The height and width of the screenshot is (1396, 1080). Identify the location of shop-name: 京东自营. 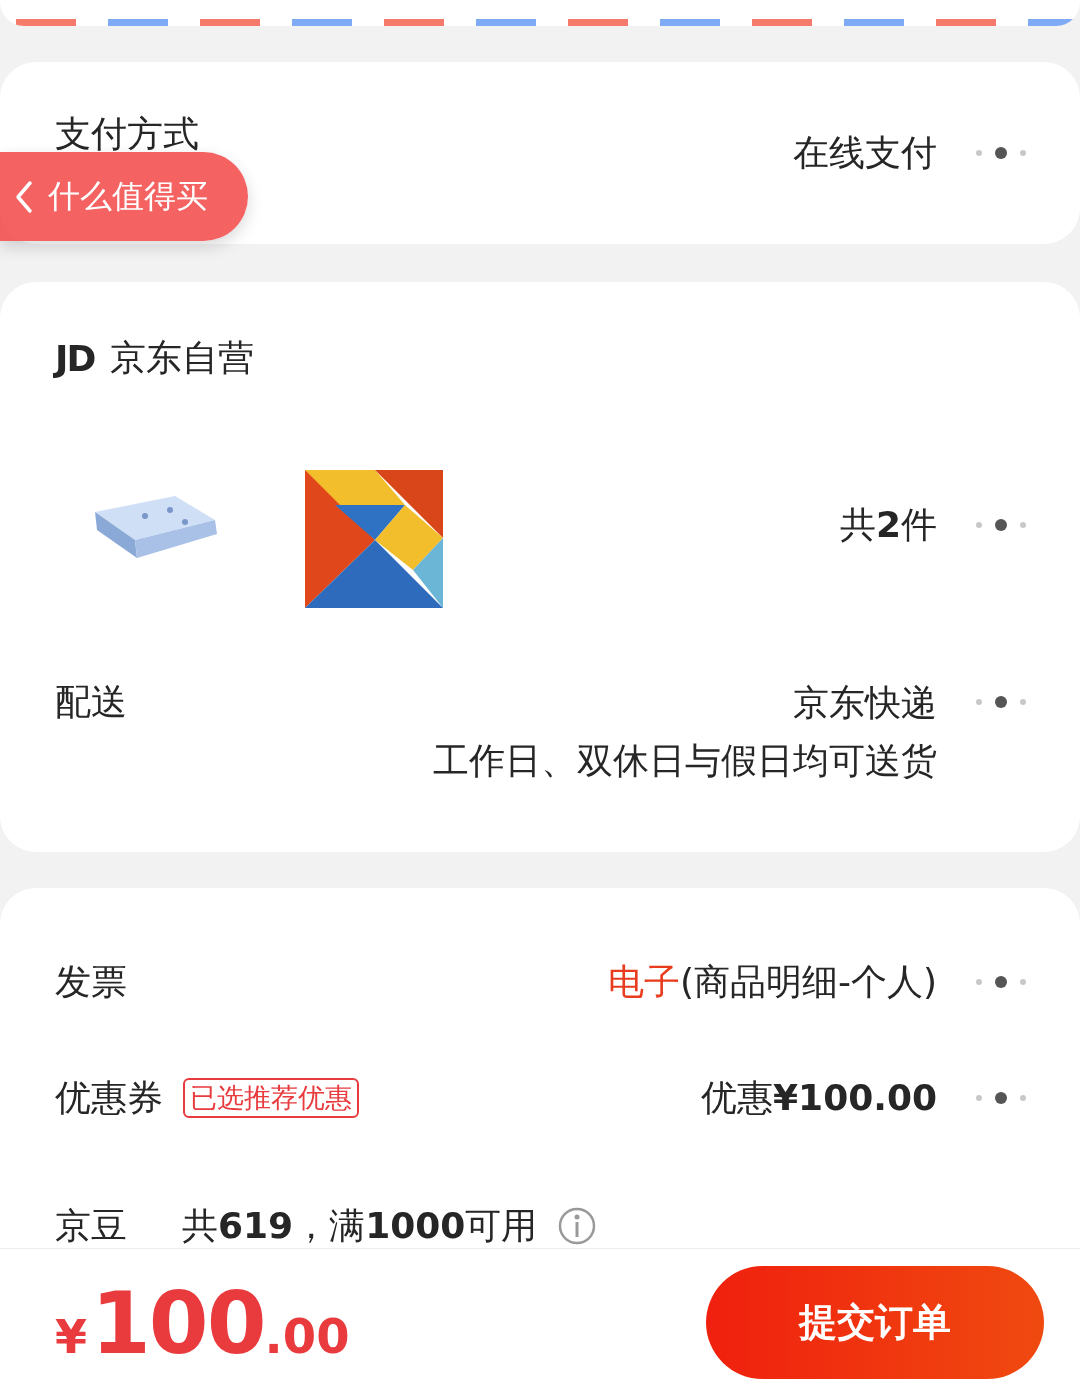
(182, 357).